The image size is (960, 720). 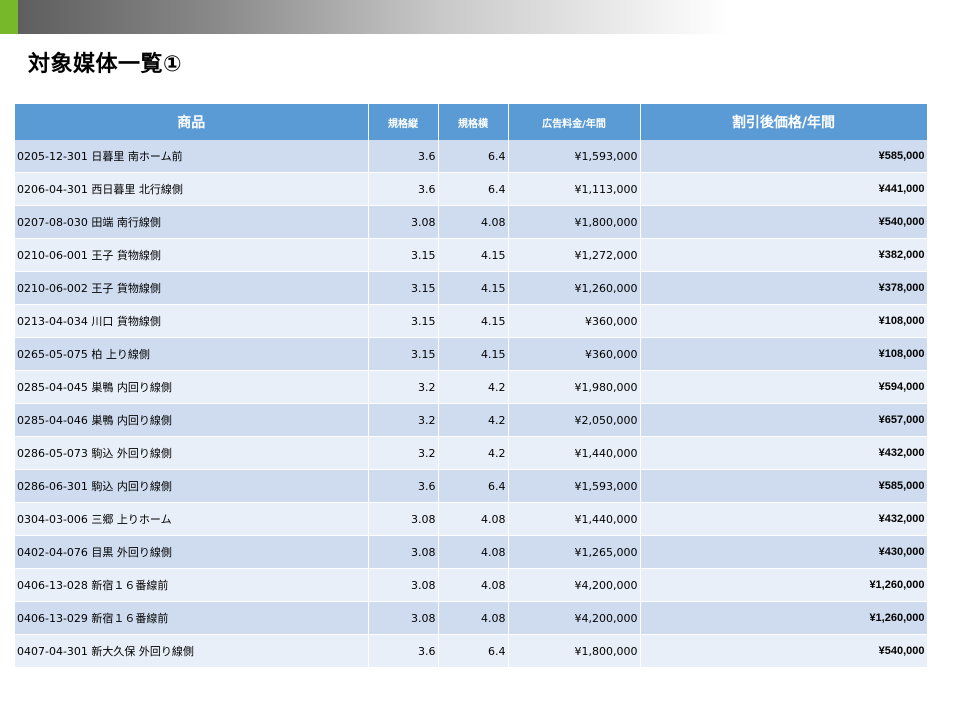 I want to click on cell-ad-fee: ¥1,265,000, so click(x=574, y=552).